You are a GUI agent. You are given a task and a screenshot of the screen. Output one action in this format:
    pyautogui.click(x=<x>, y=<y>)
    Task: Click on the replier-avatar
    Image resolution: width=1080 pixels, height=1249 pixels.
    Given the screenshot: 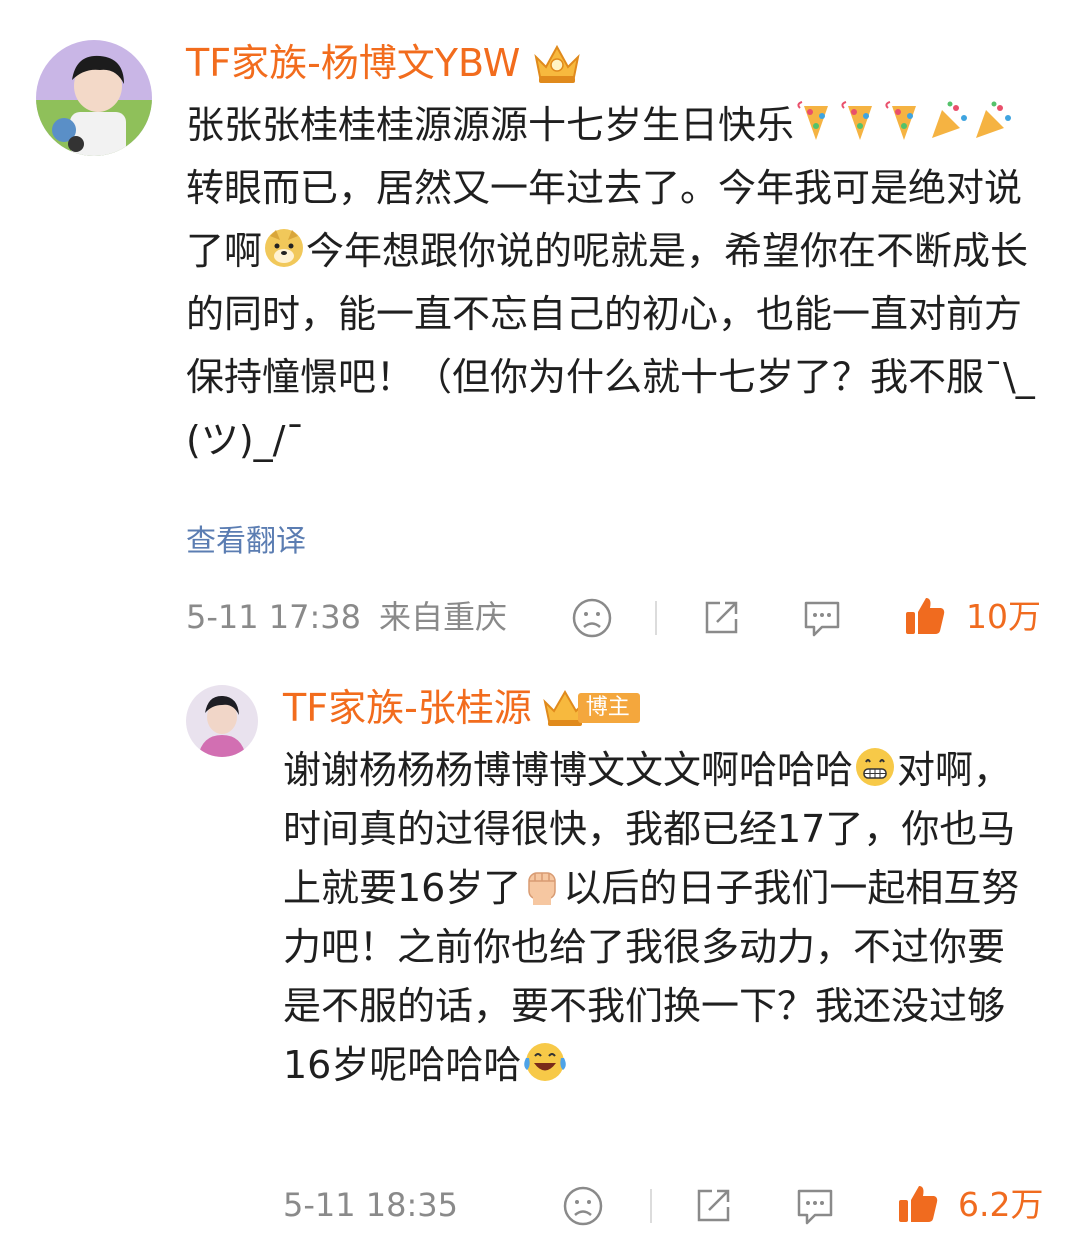 What is the action you would take?
    pyautogui.click(x=222, y=721)
    